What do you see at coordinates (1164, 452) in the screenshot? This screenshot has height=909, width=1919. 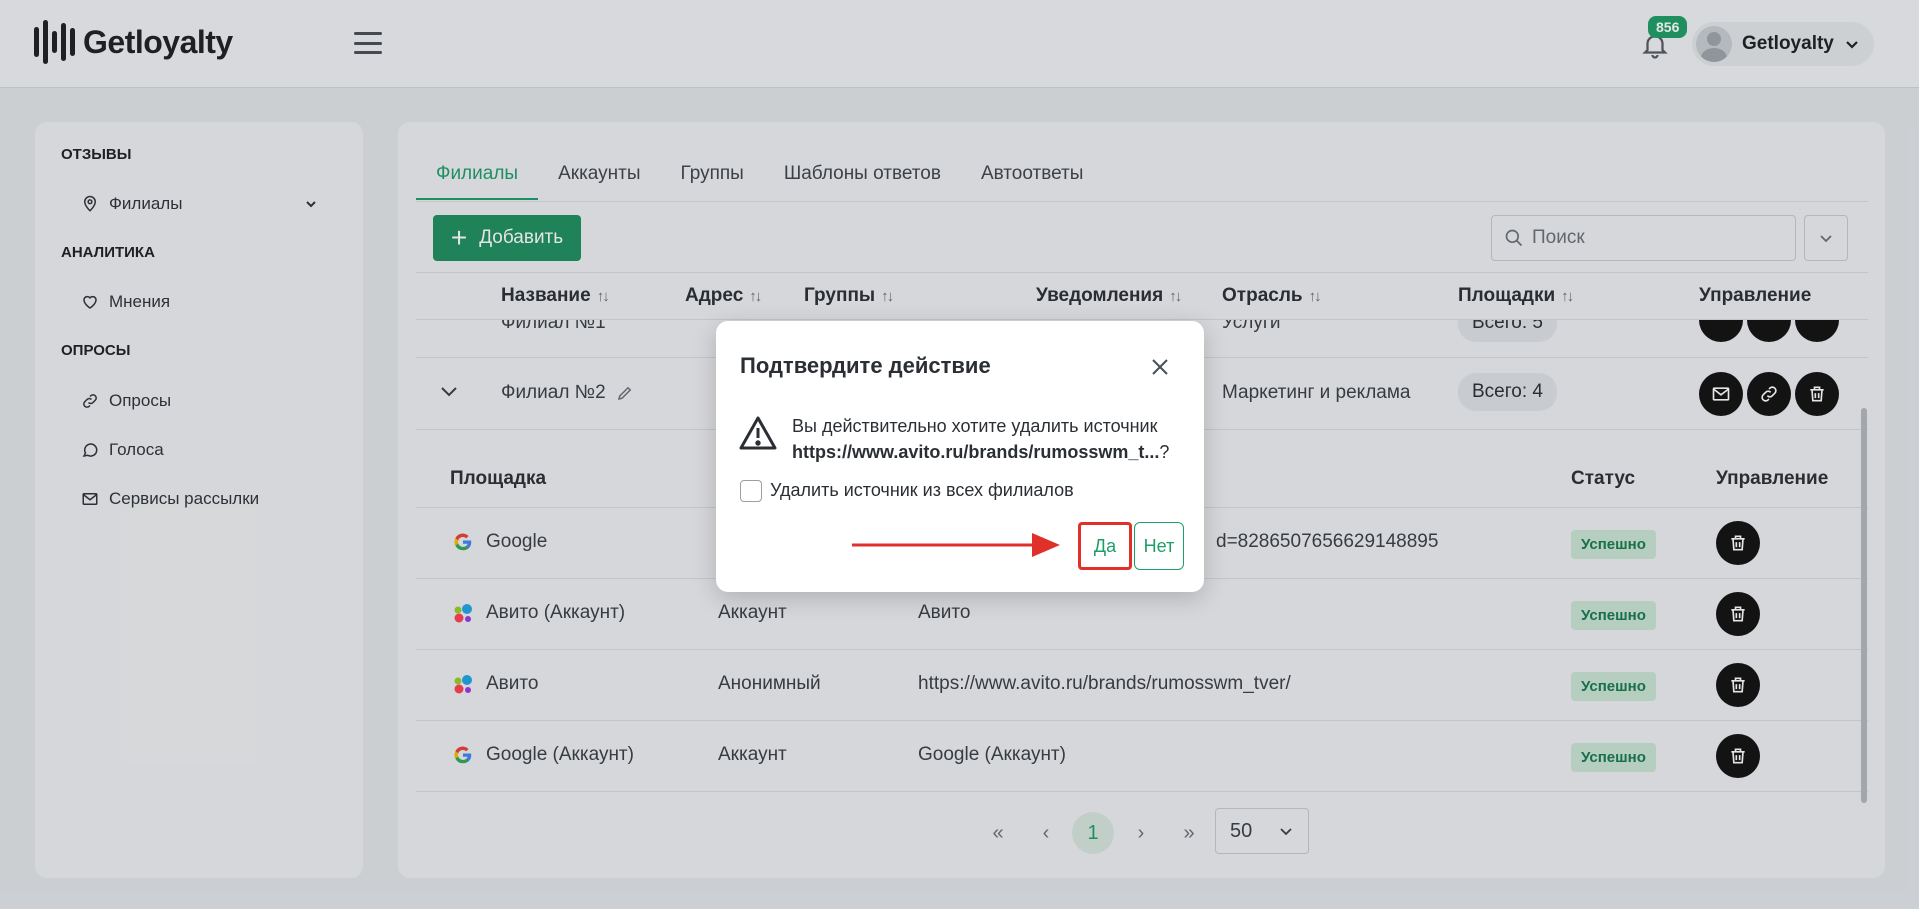 I see `dialog-suffix: ?` at bounding box center [1164, 452].